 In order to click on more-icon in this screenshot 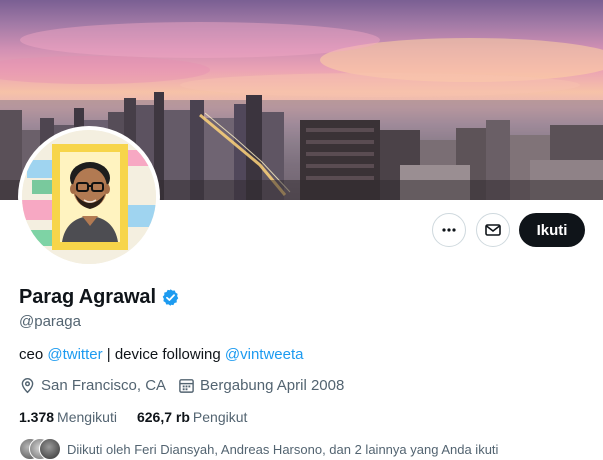, I will do `click(449, 230)`.